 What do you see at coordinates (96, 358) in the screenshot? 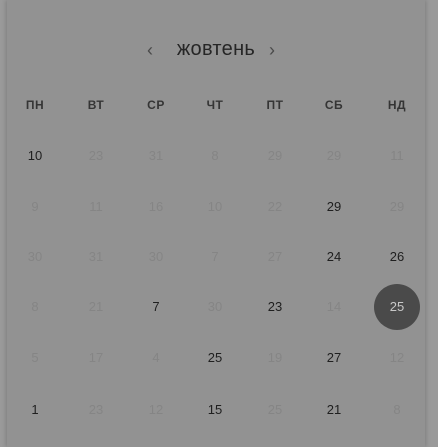
I see `day-cell: 17` at bounding box center [96, 358].